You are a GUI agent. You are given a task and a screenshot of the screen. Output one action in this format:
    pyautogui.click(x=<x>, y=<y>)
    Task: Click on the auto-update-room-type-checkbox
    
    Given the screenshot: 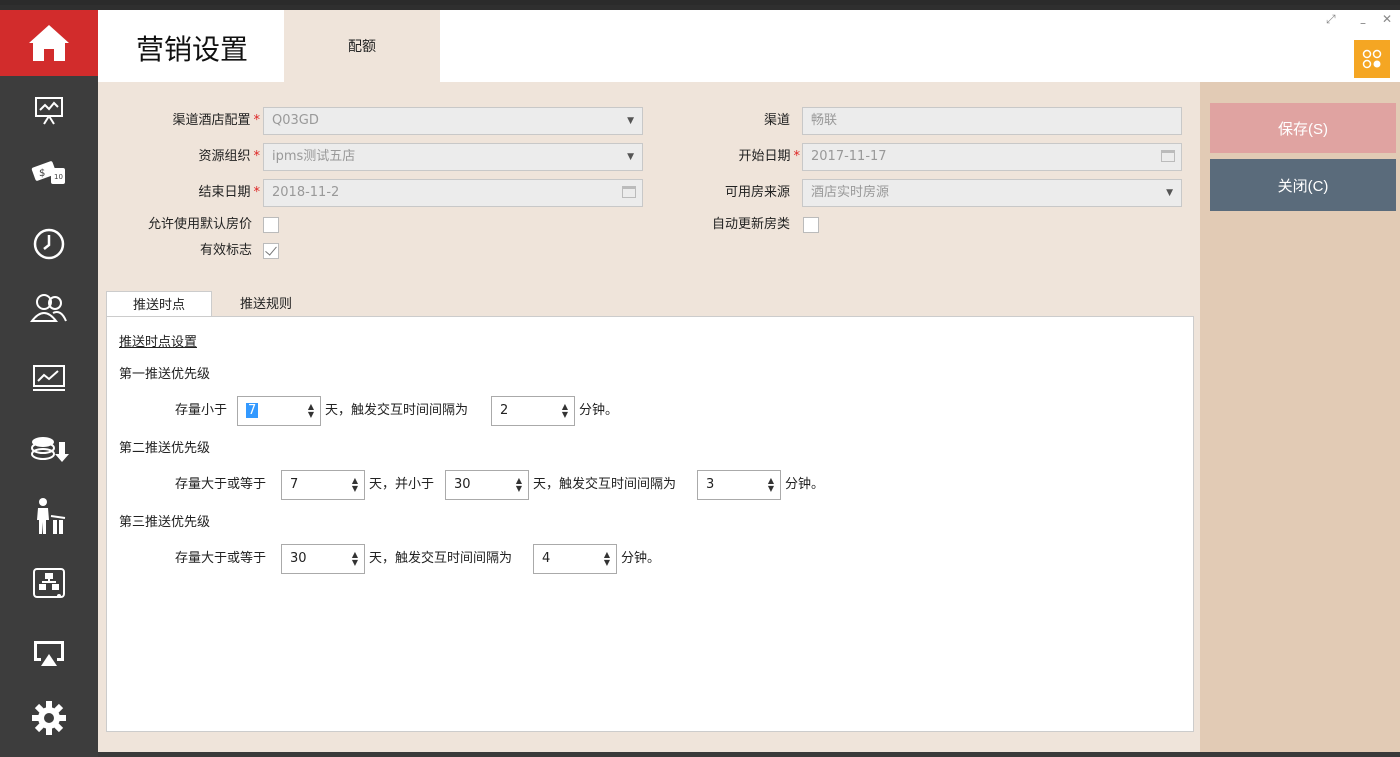 What is the action you would take?
    pyautogui.click(x=811, y=225)
    